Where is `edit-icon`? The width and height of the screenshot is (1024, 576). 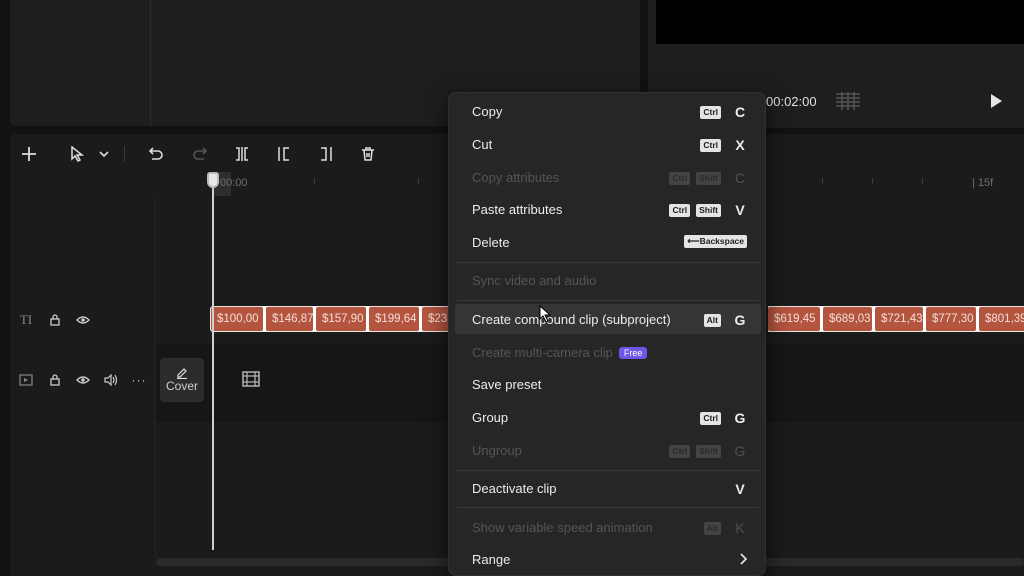
edit-icon is located at coordinates (182, 373).